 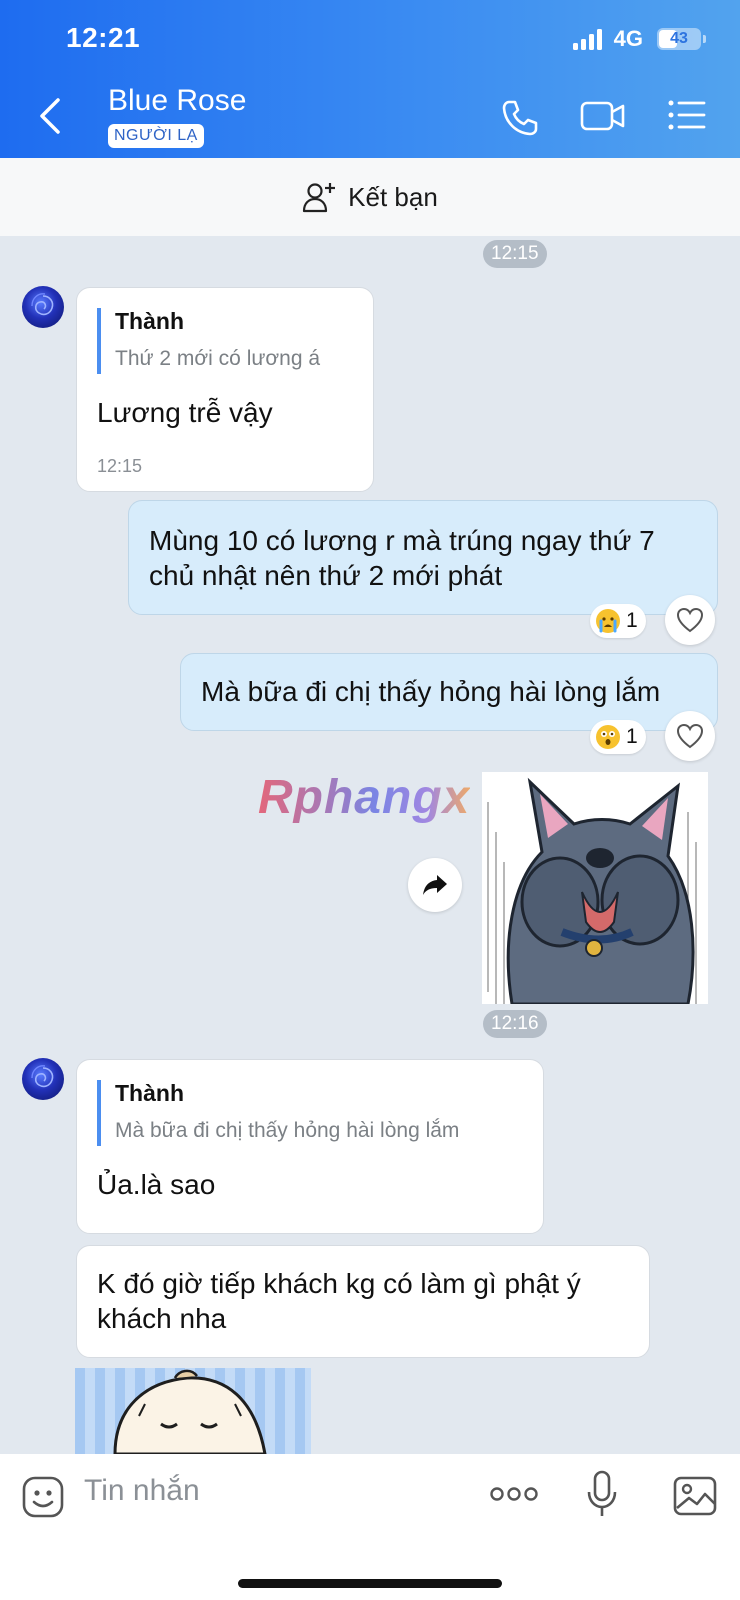 I want to click on image-icon, so click(x=695, y=1496).